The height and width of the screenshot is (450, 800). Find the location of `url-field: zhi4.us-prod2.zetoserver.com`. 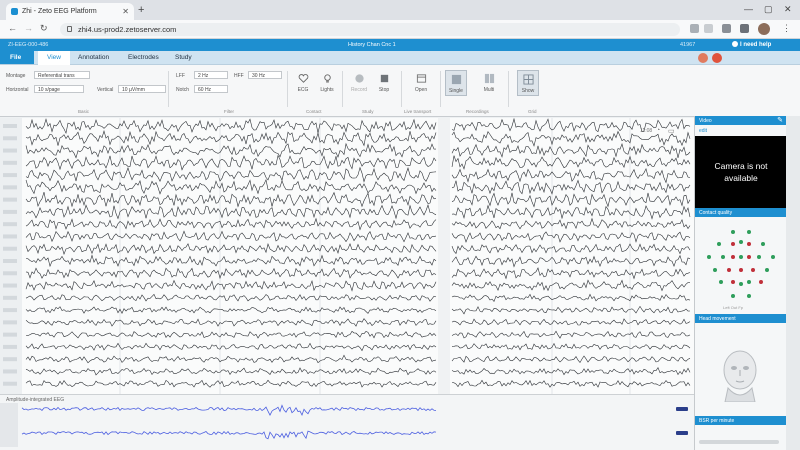

url-field: zhi4.us-prod2.zetoserver.com is located at coordinates (370, 29).